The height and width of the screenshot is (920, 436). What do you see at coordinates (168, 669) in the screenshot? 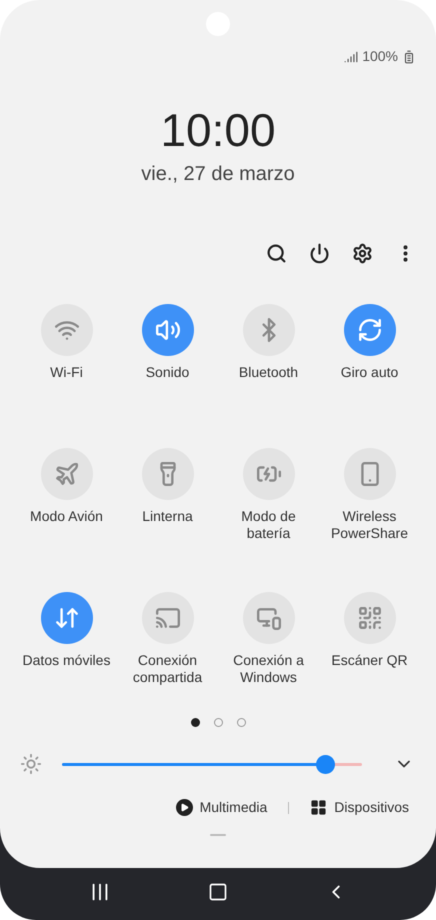
I see `toggle-label: Conexión compartida` at bounding box center [168, 669].